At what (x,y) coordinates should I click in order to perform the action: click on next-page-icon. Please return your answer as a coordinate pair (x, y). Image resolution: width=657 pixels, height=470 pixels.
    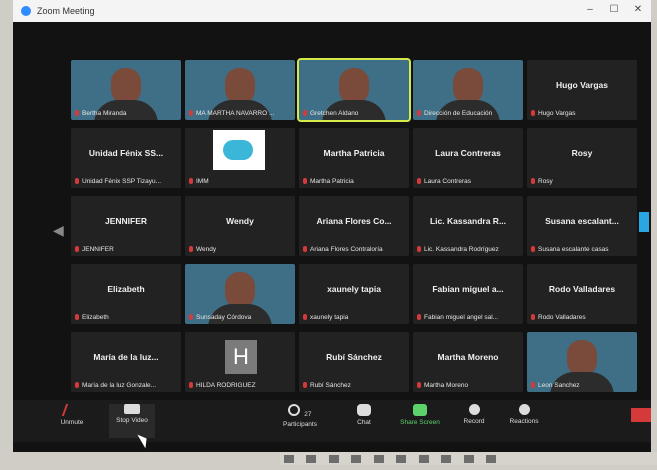
    Looking at the image, I should click on (644, 222).